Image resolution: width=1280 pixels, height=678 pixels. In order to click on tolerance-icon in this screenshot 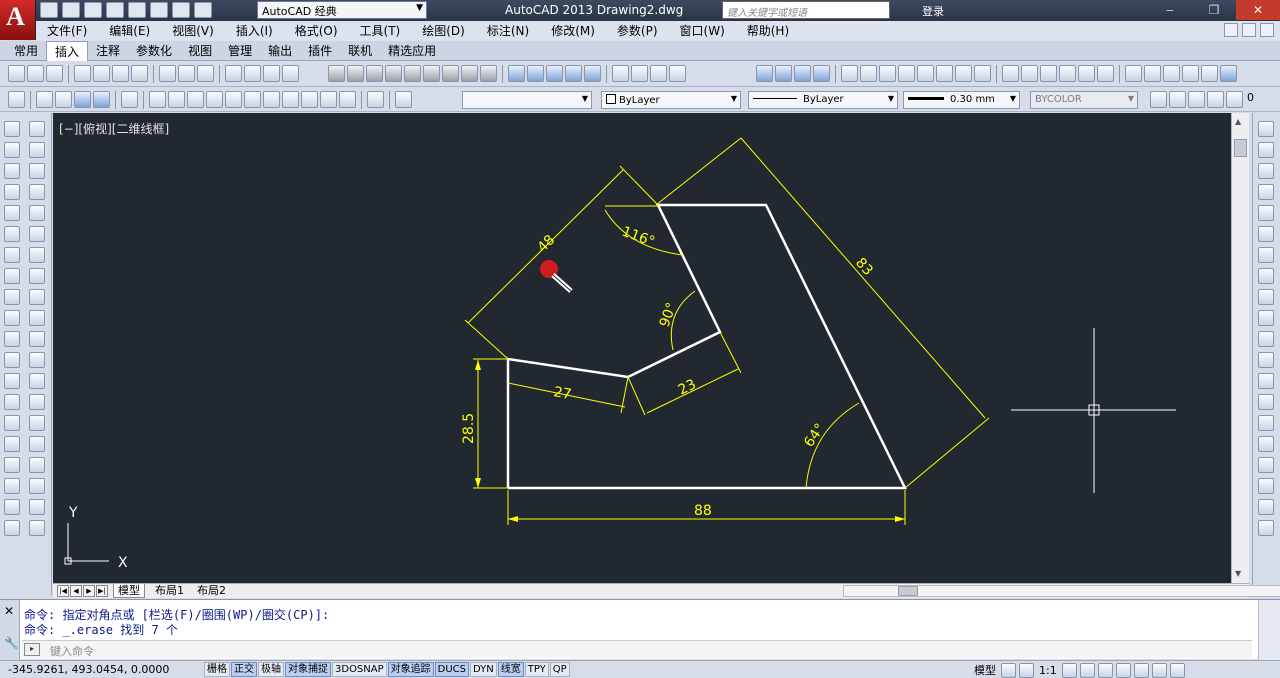, I will do `click(290, 73)`.